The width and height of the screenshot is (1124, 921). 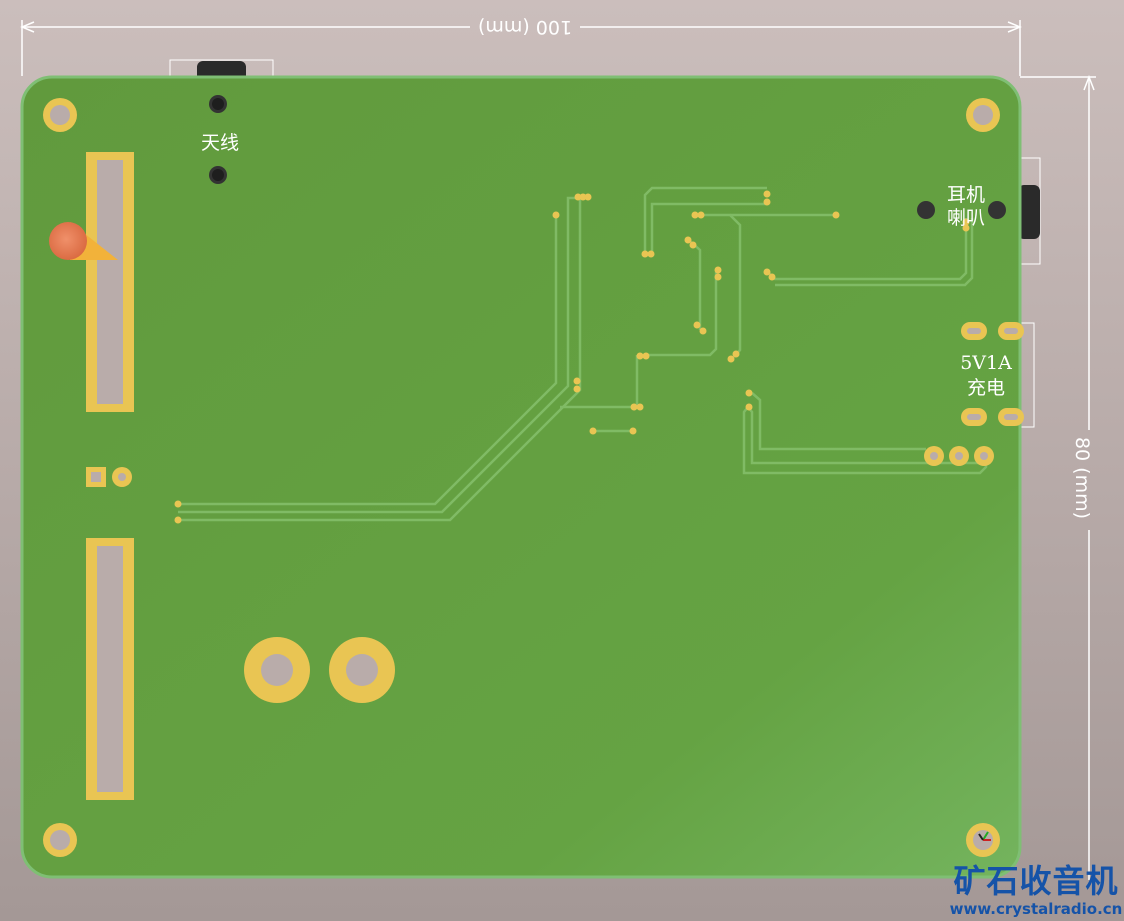 What do you see at coordinates (525, 27) in the screenshot?
I see `width-dimension-label: 100 (mm)` at bounding box center [525, 27].